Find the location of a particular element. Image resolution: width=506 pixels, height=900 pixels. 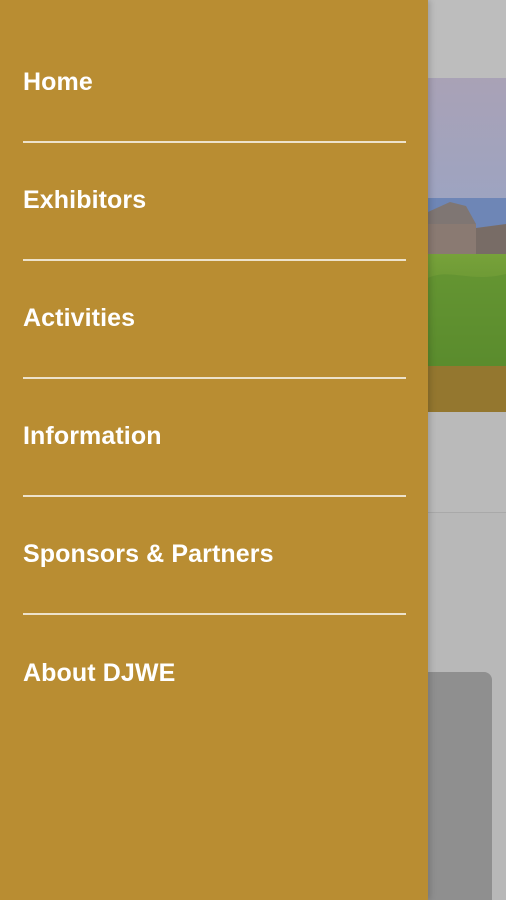

menu-item-exhibitors: Exhibitors is located at coordinates (214, 202).